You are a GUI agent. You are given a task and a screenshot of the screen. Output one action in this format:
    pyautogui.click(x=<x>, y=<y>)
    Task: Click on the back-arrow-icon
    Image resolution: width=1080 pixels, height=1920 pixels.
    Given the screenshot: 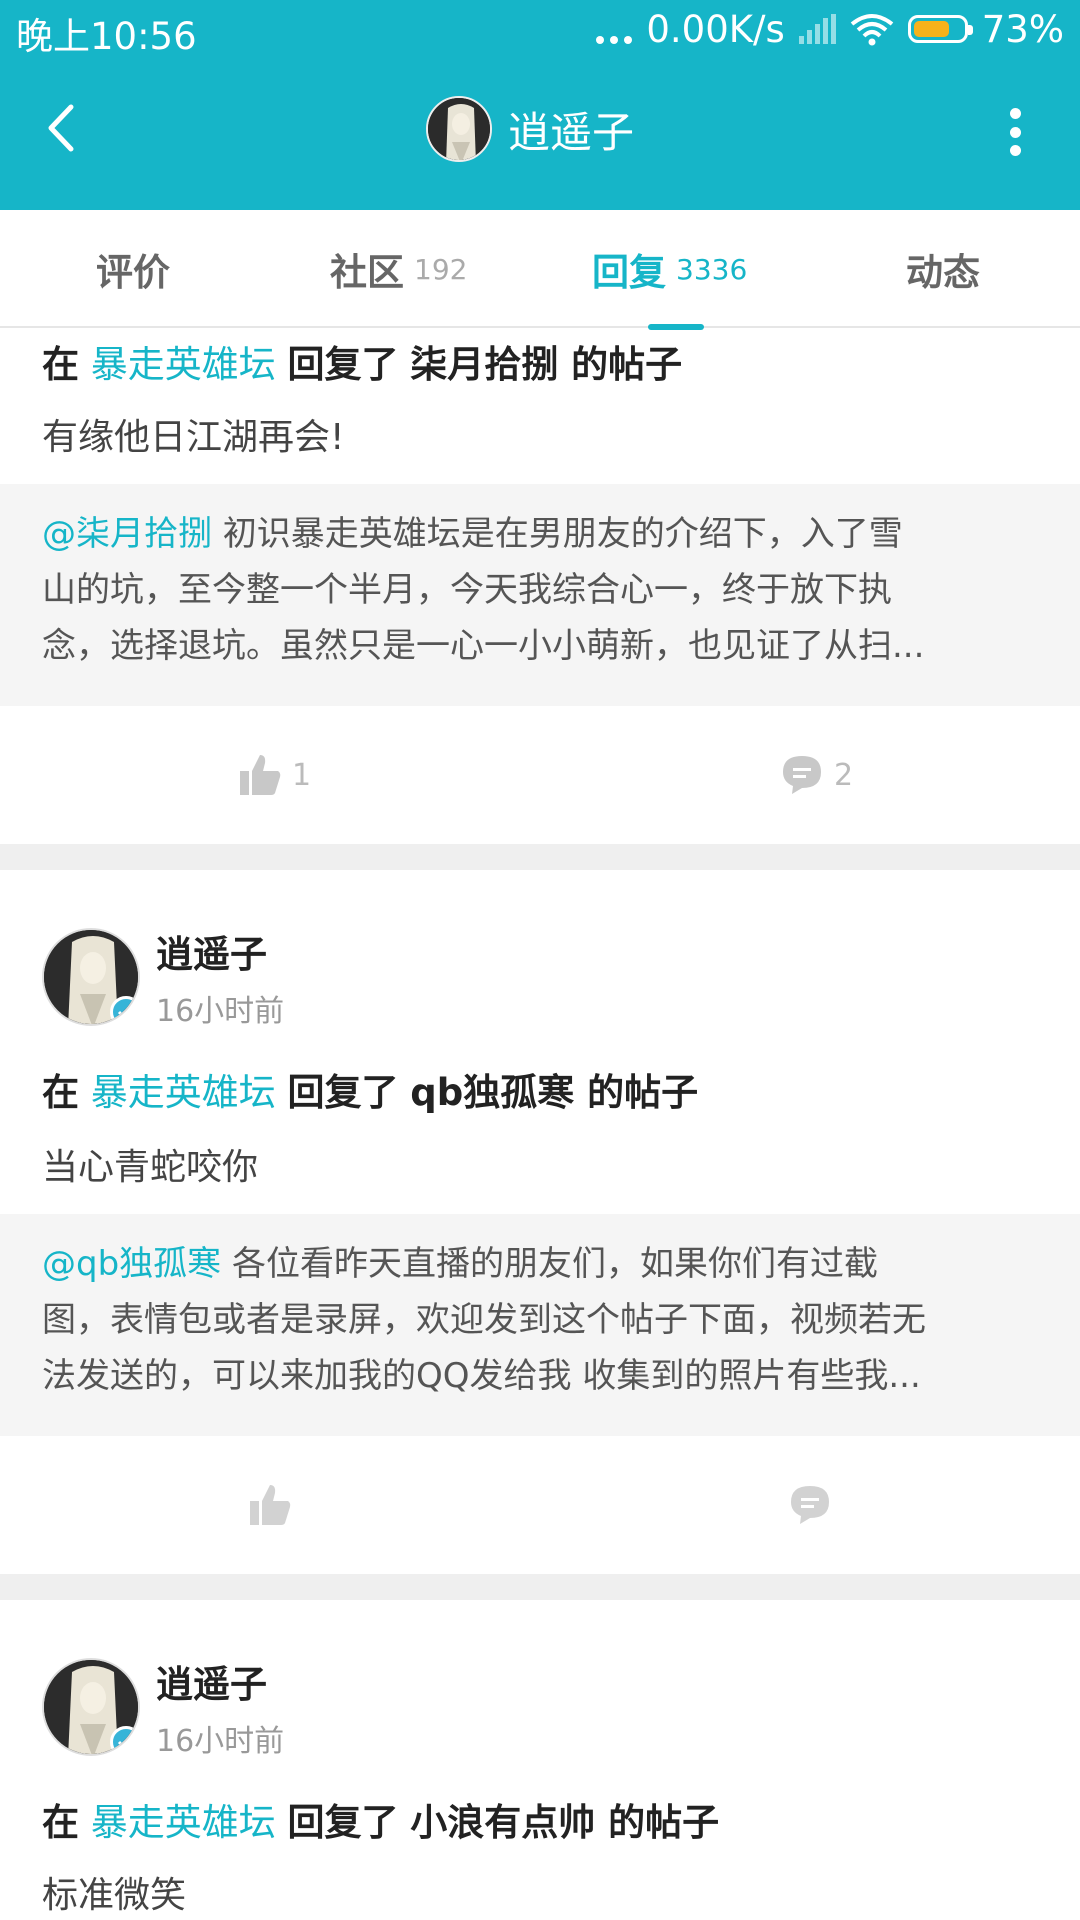 What is the action you would take?
    pyautogui.click(x=61, y=128)
    